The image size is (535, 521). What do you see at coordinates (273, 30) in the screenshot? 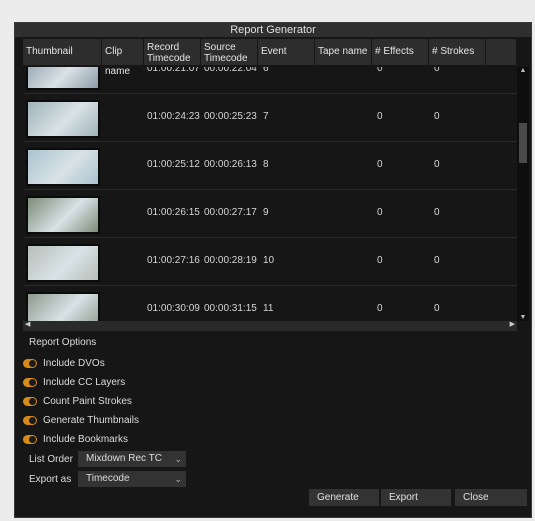
I see `window-title: Report Generator` at bounding box center [273, 30].